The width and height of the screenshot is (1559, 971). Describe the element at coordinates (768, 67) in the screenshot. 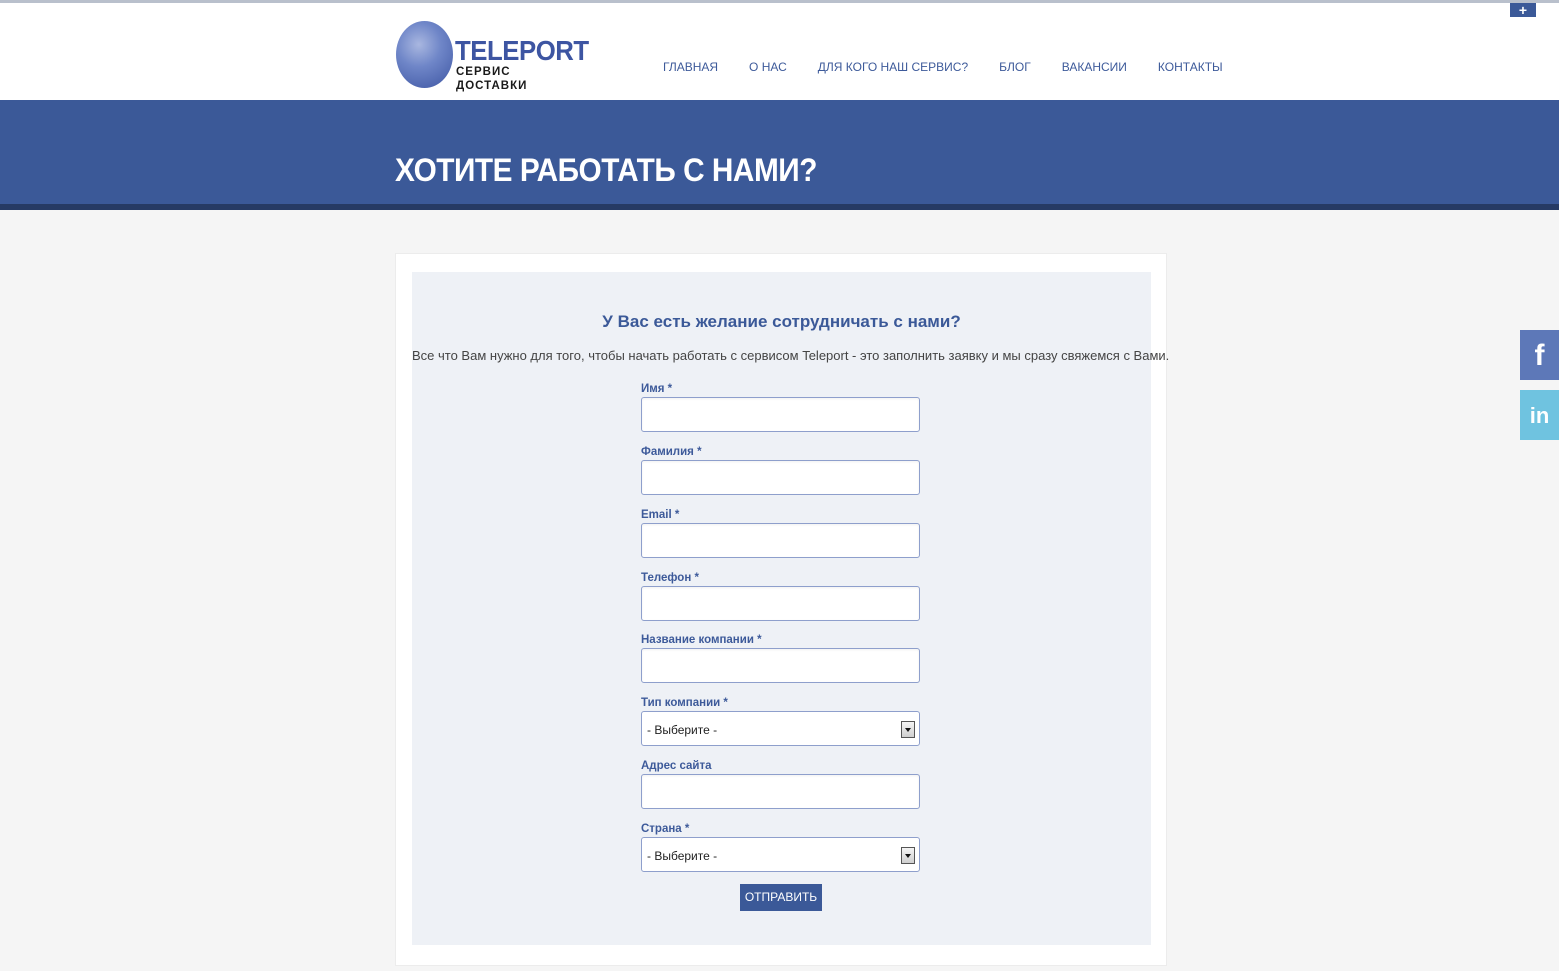

I see `nav-item-about: О НАС` at that location.